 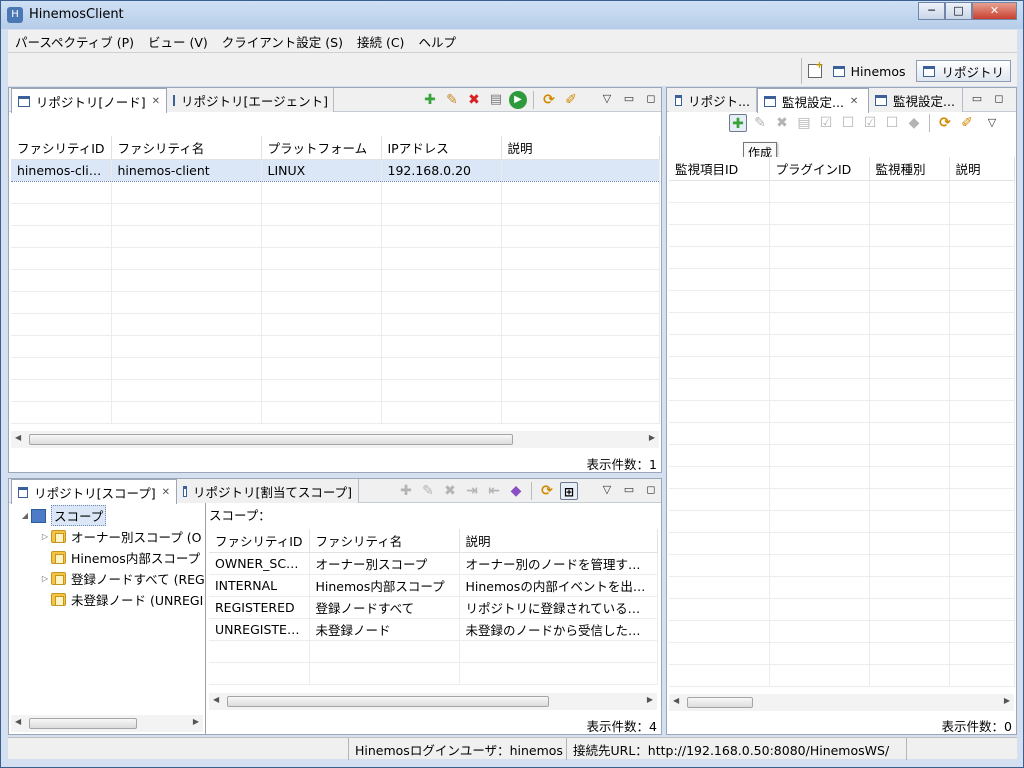 What do you see at coordinates (384, 563) in the screenshot?
I see `cell-facility-name: オーナー別スコープ` at bounding box center [384, 563].